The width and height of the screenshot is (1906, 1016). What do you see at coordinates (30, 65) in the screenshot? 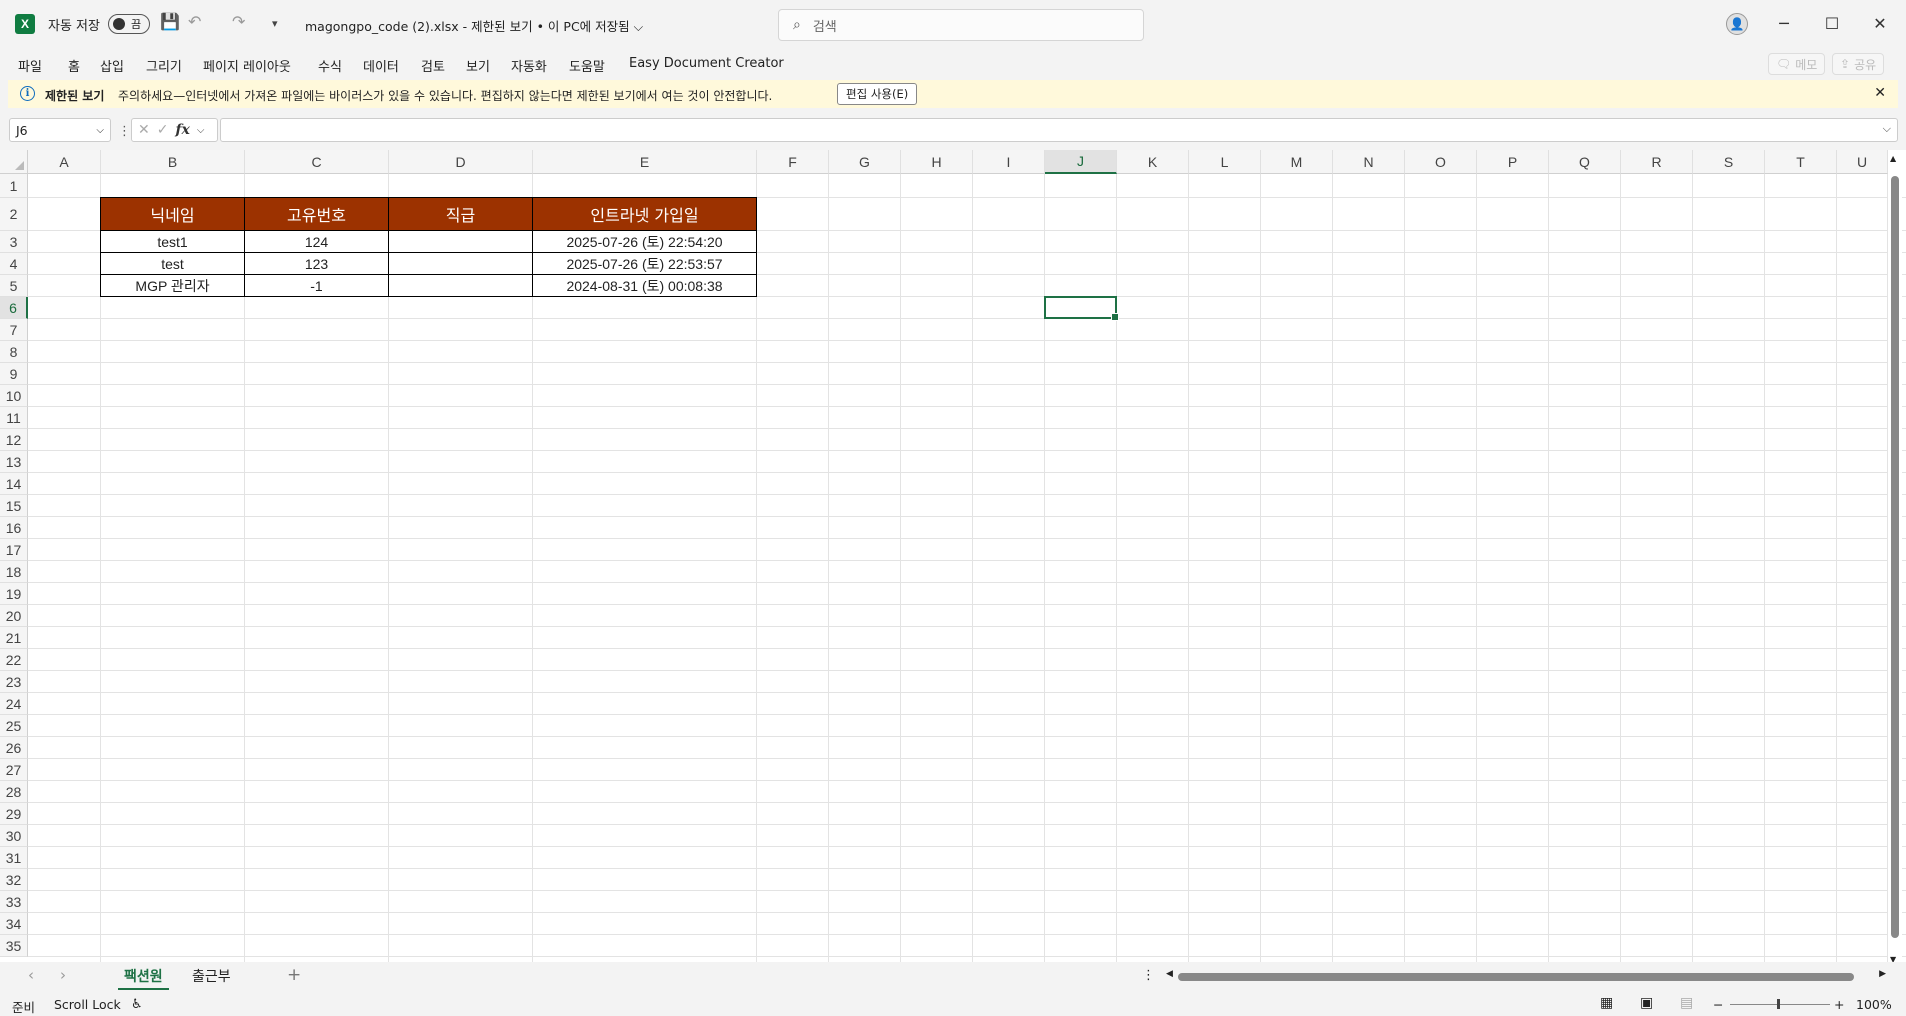
I see `tab-file: 파일` at bounding box center [30, 65].